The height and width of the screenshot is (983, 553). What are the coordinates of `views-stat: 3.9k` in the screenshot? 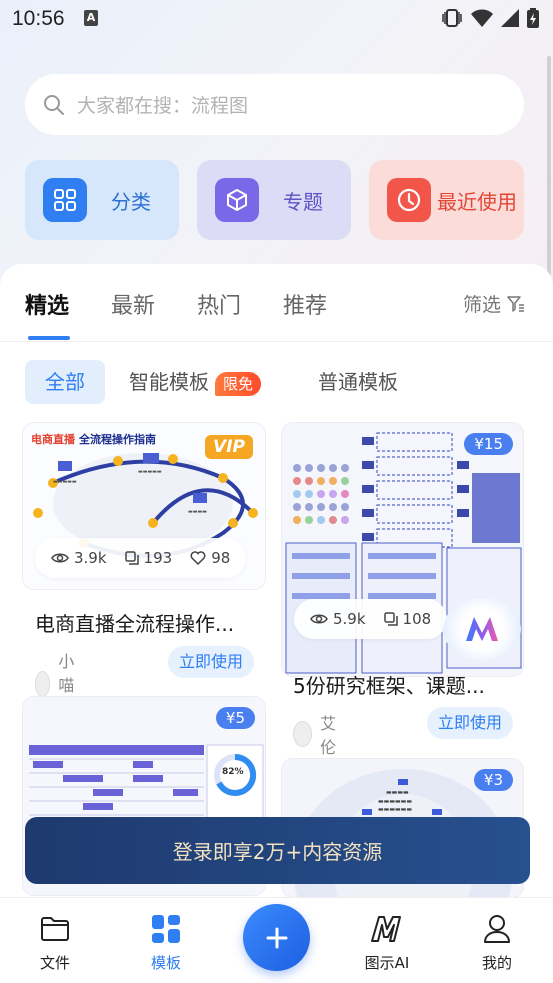 It's located at (79, 558).